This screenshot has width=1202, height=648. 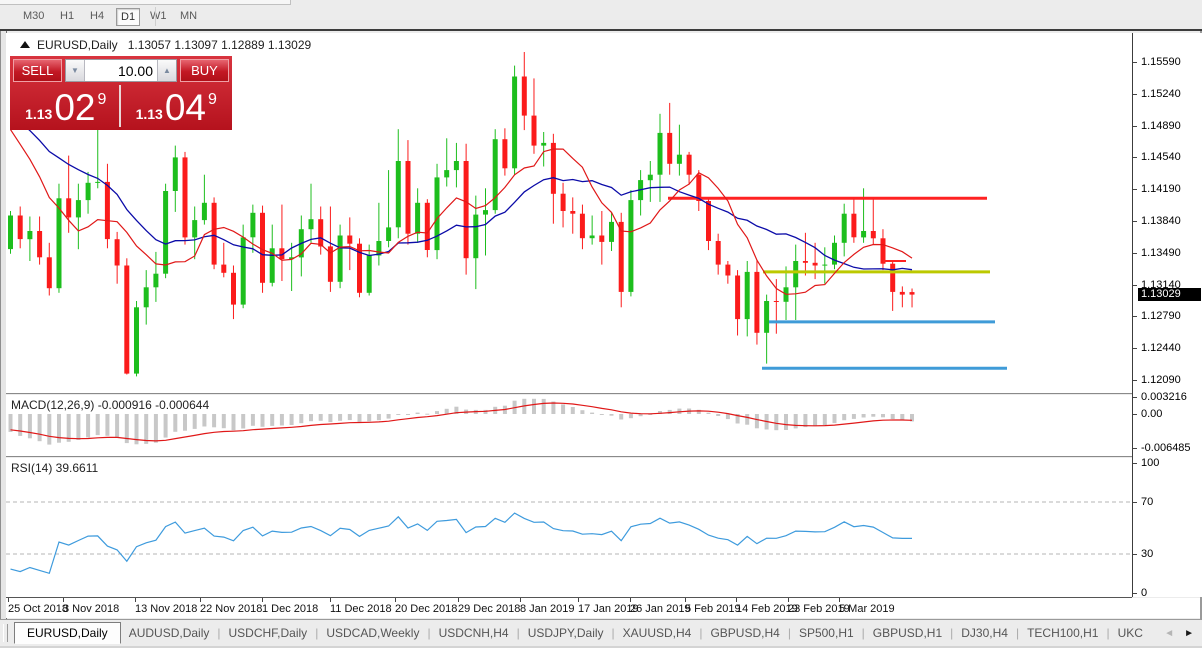 I want to click on rsi-axis-label: 30, so click(x=1147, y=554).